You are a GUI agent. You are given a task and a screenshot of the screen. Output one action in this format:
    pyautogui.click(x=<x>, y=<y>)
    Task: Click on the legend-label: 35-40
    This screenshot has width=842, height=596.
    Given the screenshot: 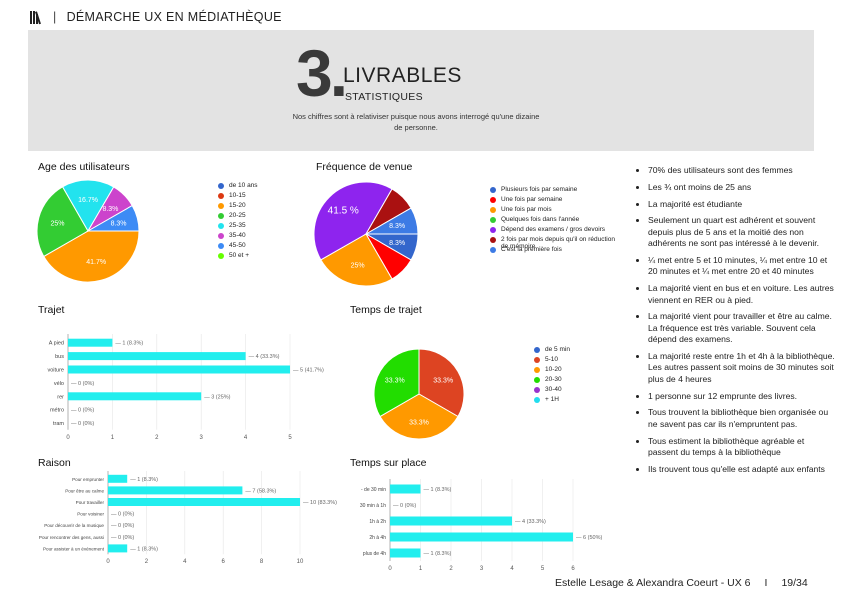 What is the action you would take?
    pyautogui.click(x=237, y=235)
    